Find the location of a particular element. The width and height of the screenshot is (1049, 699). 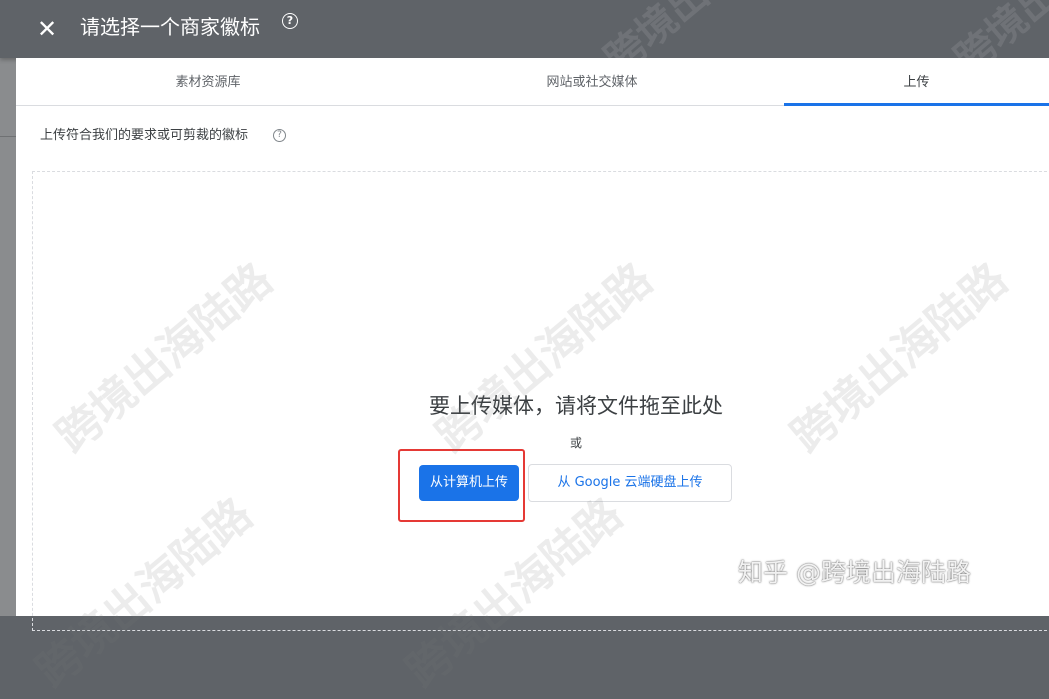

instruction-help-icon: ? is located at coordinates (279, 135).